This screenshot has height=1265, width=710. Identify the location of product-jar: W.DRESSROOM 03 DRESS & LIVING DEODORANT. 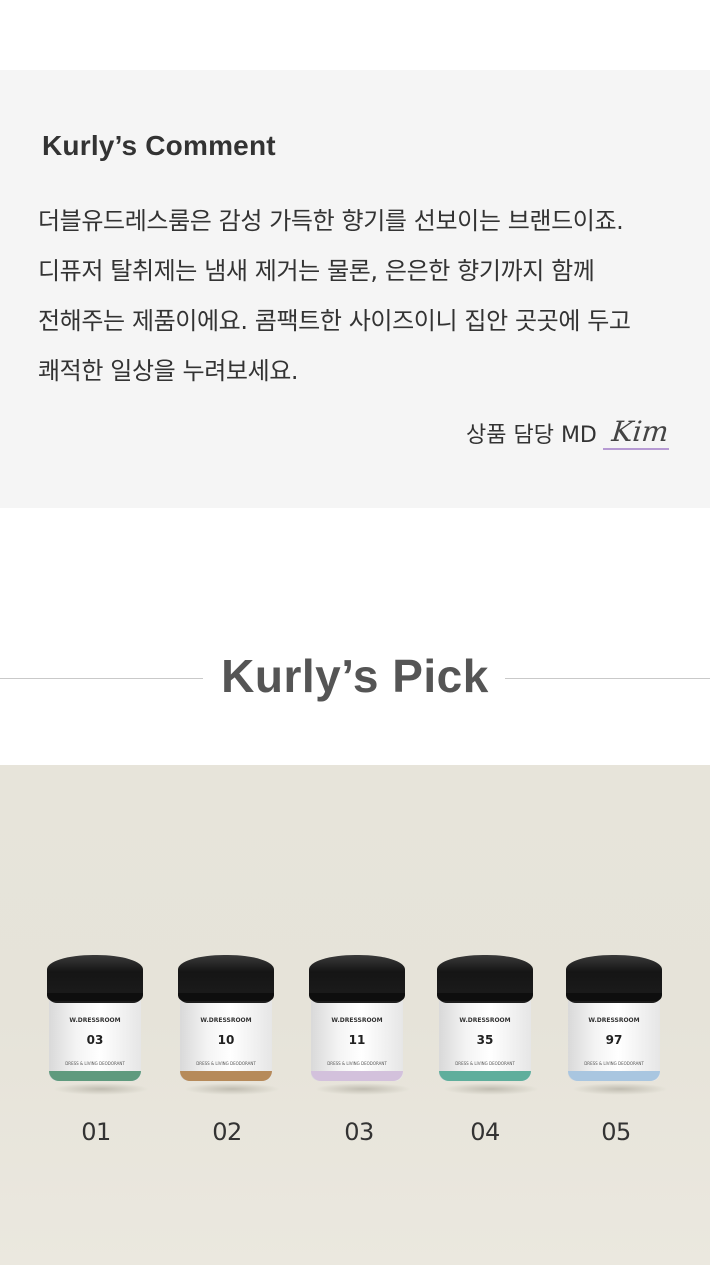
(97, 1025).